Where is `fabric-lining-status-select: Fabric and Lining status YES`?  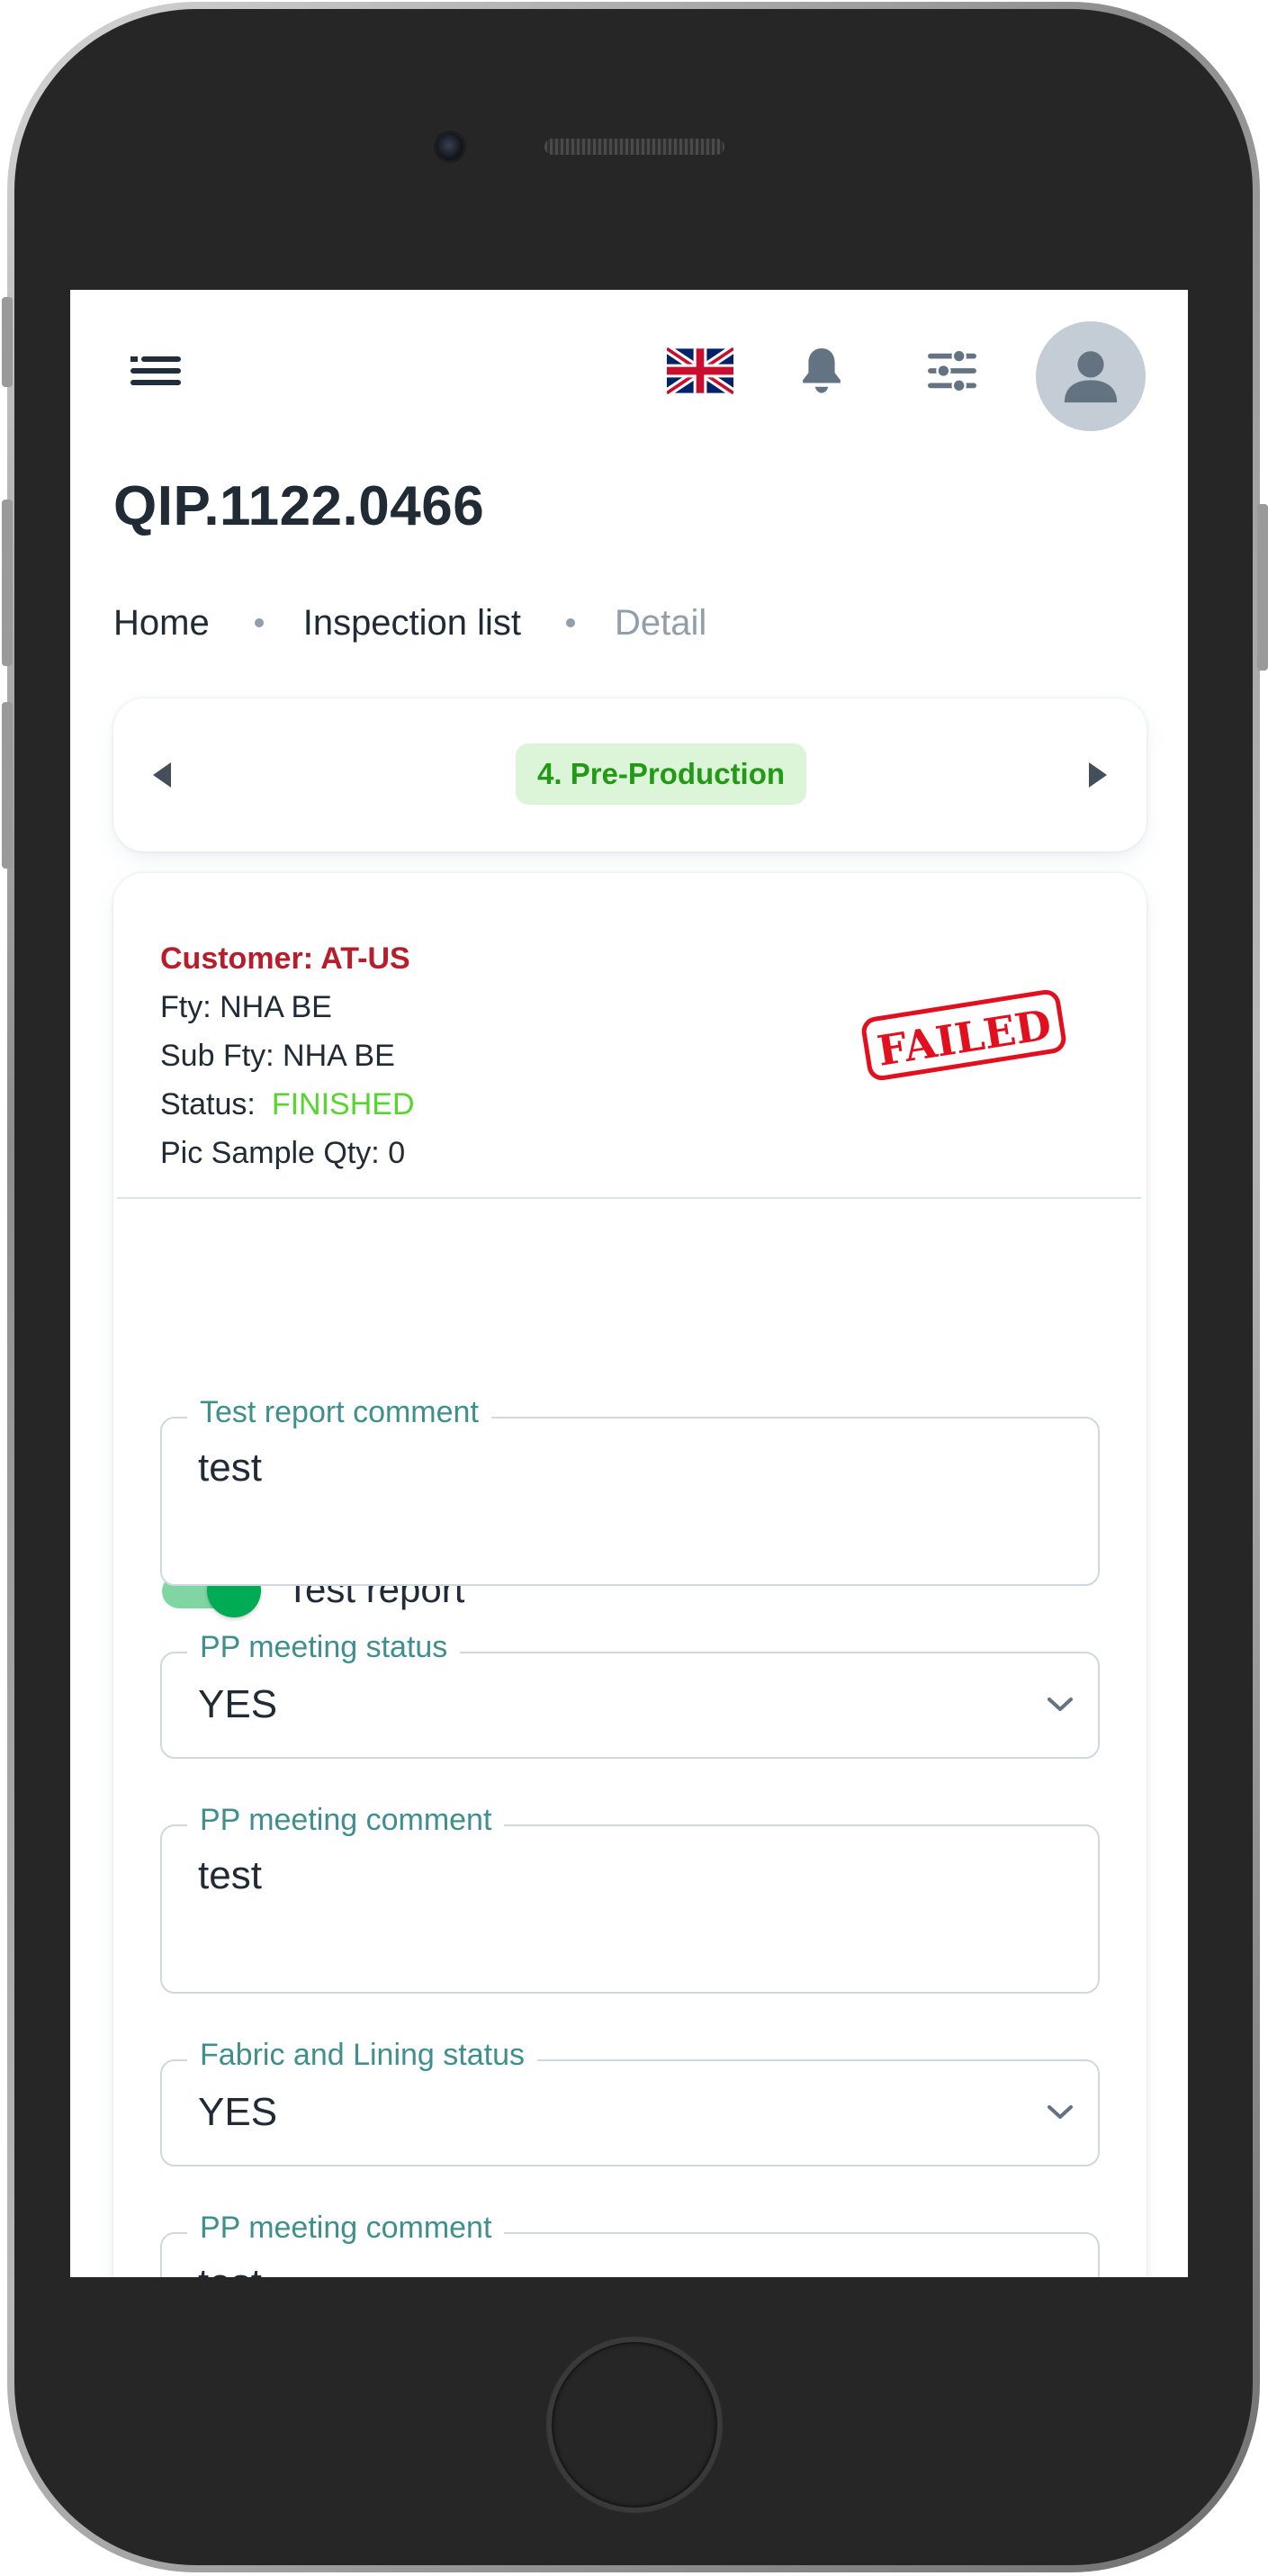
fabric-lining-status-select: Fabric and Lining status YES is located at coordinates (630, 2102).